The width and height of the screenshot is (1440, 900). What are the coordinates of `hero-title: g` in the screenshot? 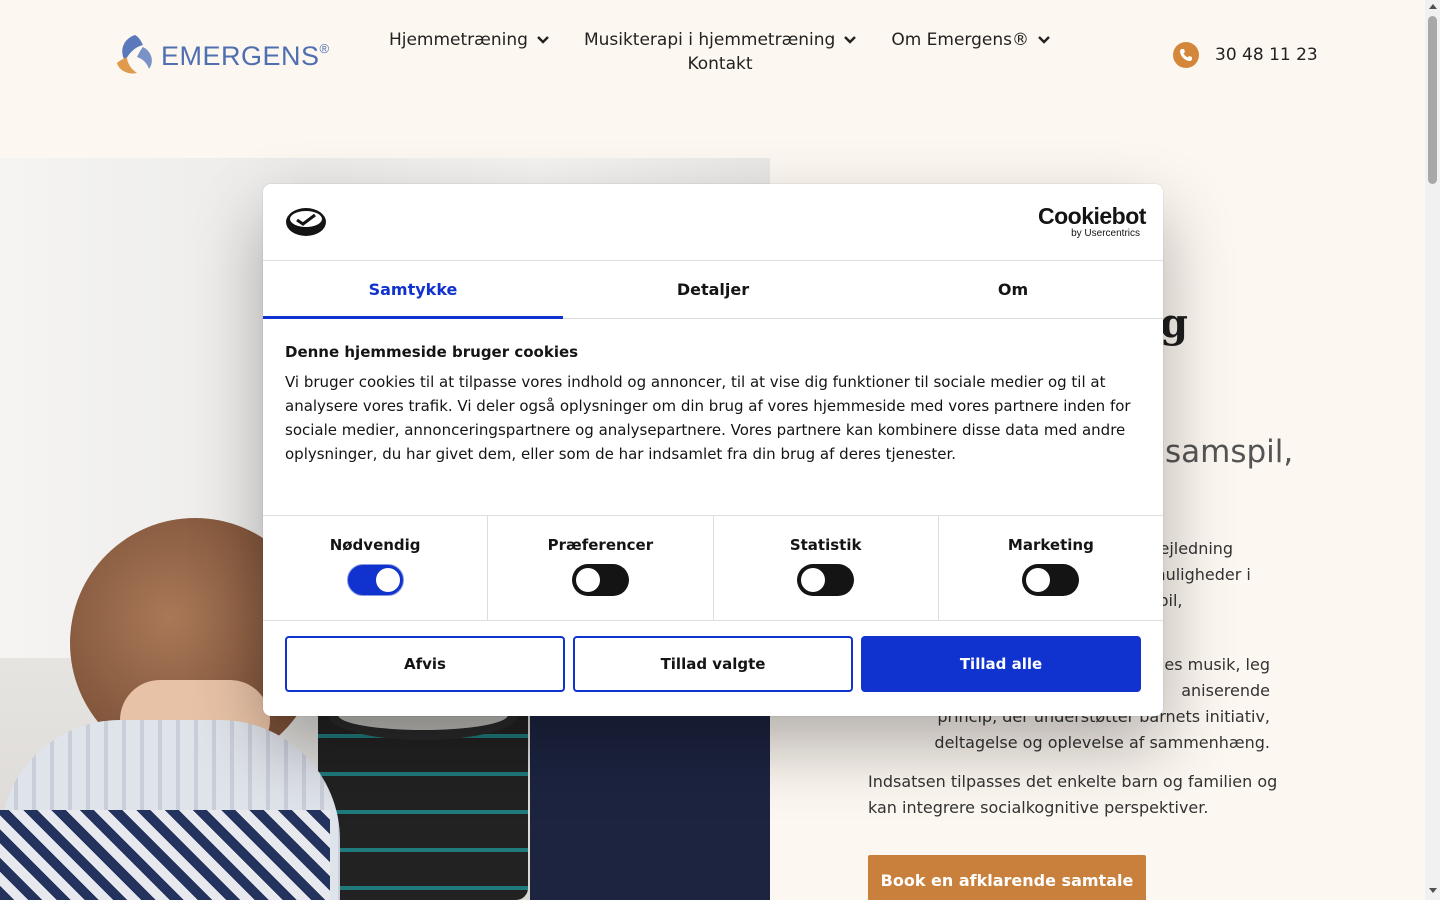 It's located at (1174, 323).